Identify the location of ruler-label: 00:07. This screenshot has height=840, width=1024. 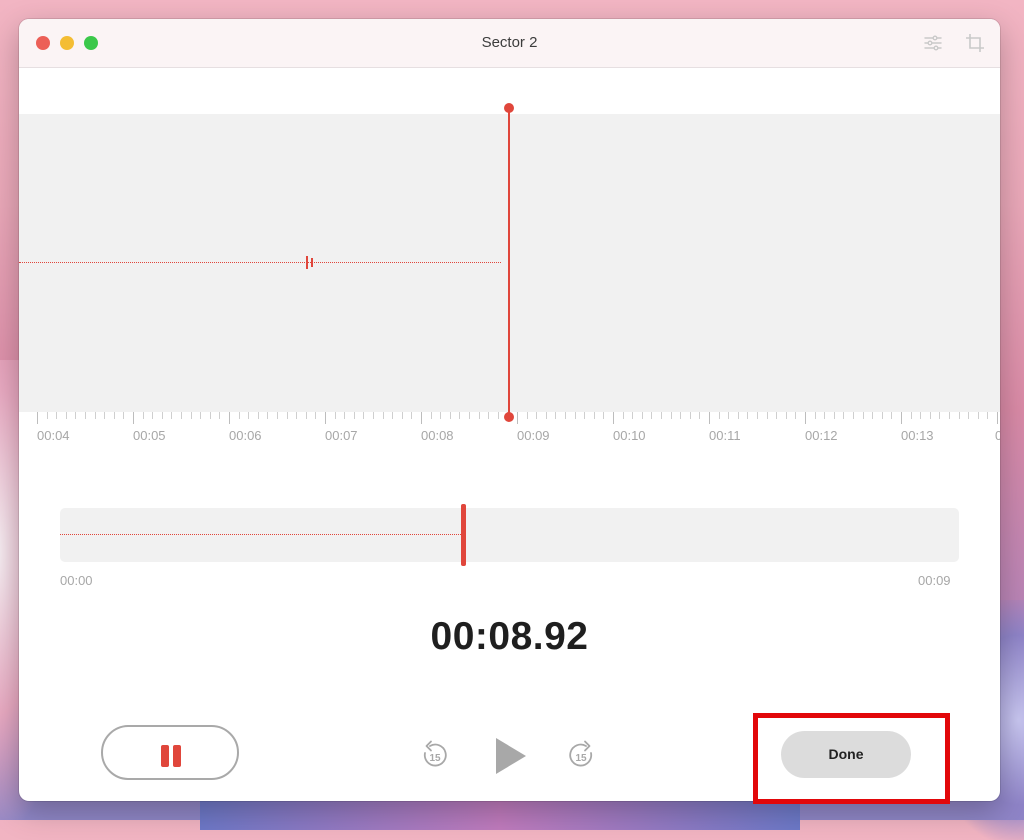
(341, 435).